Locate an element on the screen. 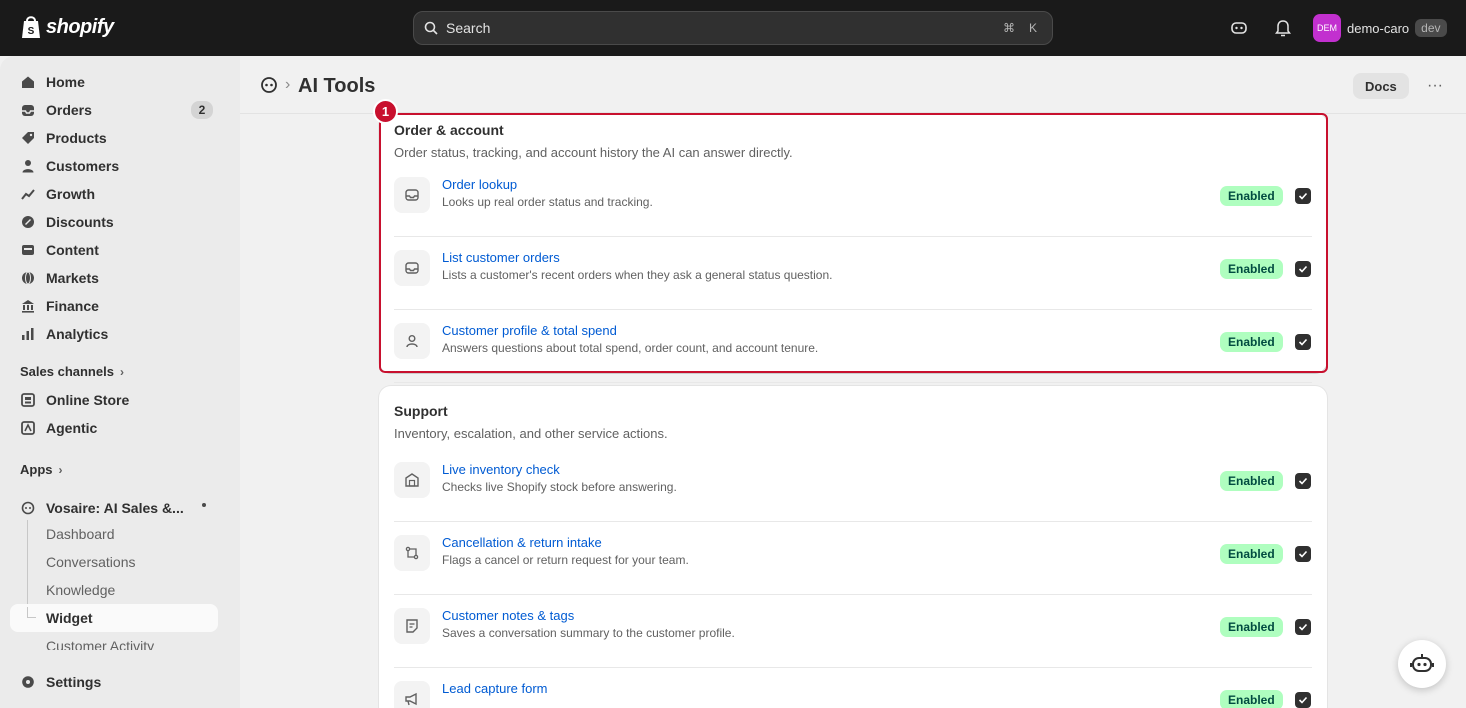 This screenshot has height=708, width=1466. sidebar-item-label: Agentic is located at coordinates (72, 428).